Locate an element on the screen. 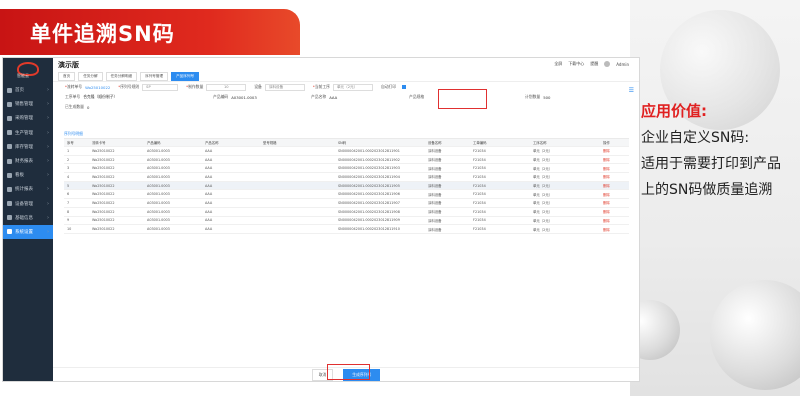 This screenshot has height=396, width=800. sidebar-item: 系统设置 › is located at coordinates (28, 232).